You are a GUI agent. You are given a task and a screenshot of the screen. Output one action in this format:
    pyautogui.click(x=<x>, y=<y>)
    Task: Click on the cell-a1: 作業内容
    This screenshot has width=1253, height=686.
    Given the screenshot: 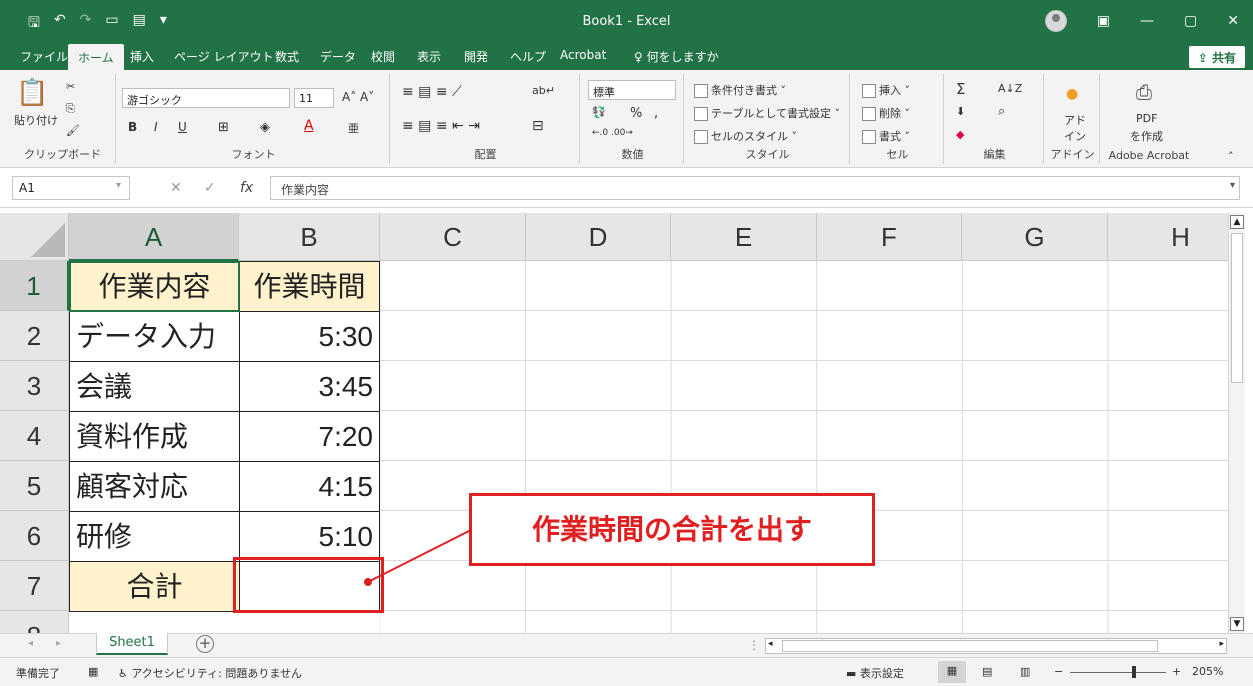 What is the action you would take?
    pyautogui.click(x=154, y=286)
    